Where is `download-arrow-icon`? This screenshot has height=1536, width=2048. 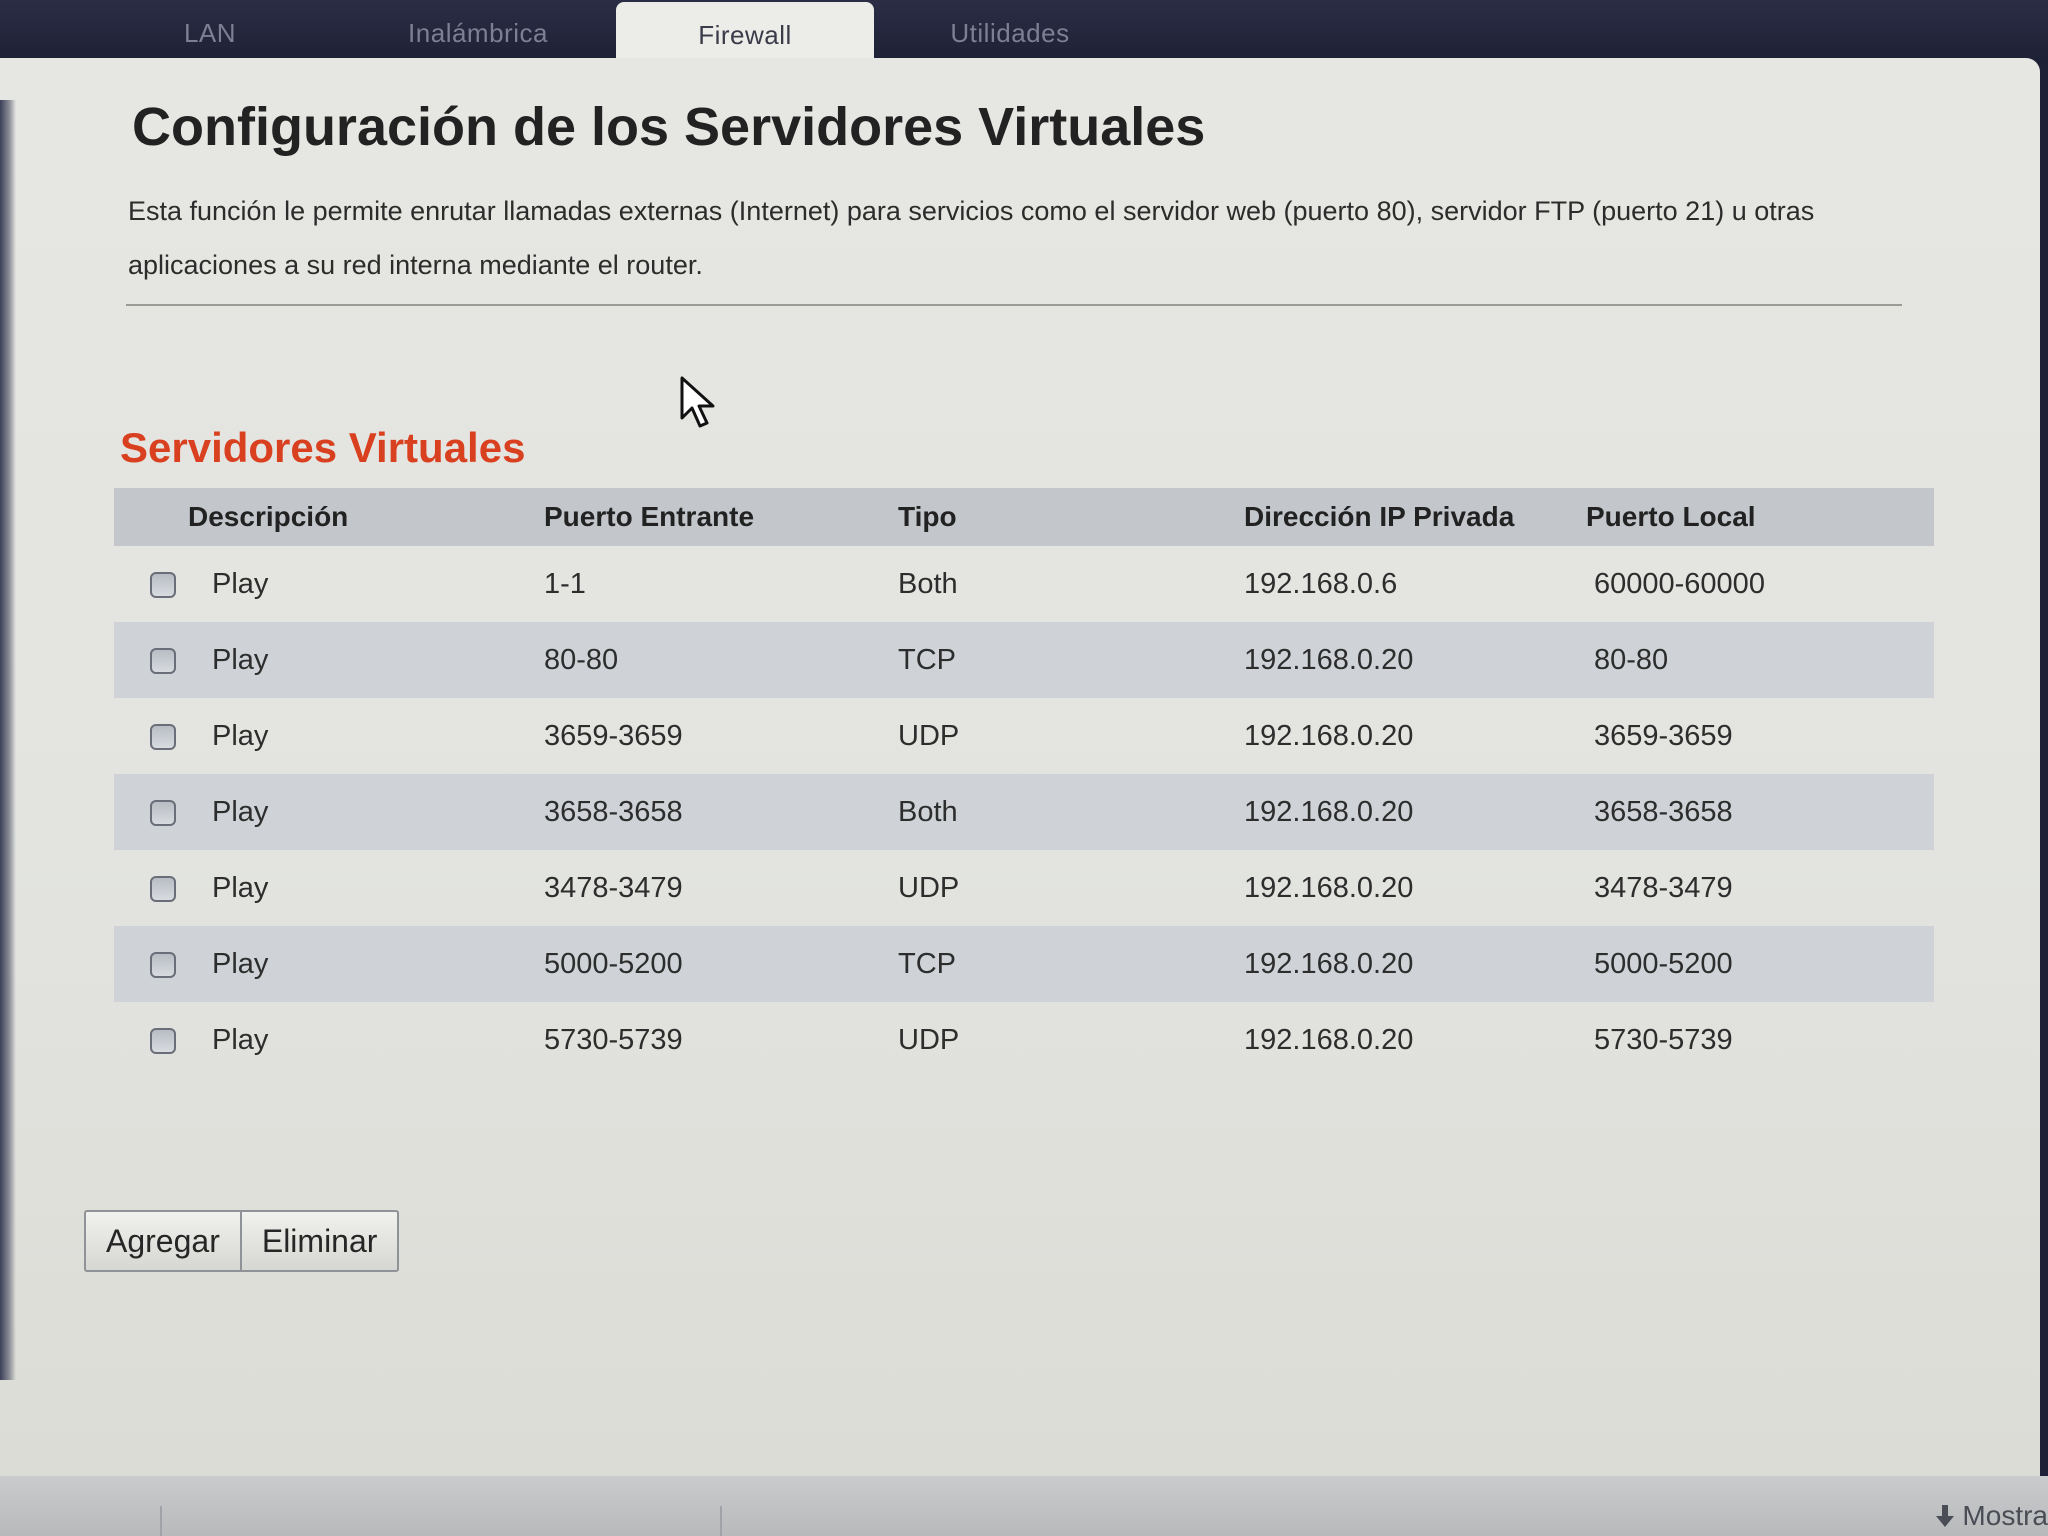 download-arrow-icon is located at coordinates (1945, 1516).